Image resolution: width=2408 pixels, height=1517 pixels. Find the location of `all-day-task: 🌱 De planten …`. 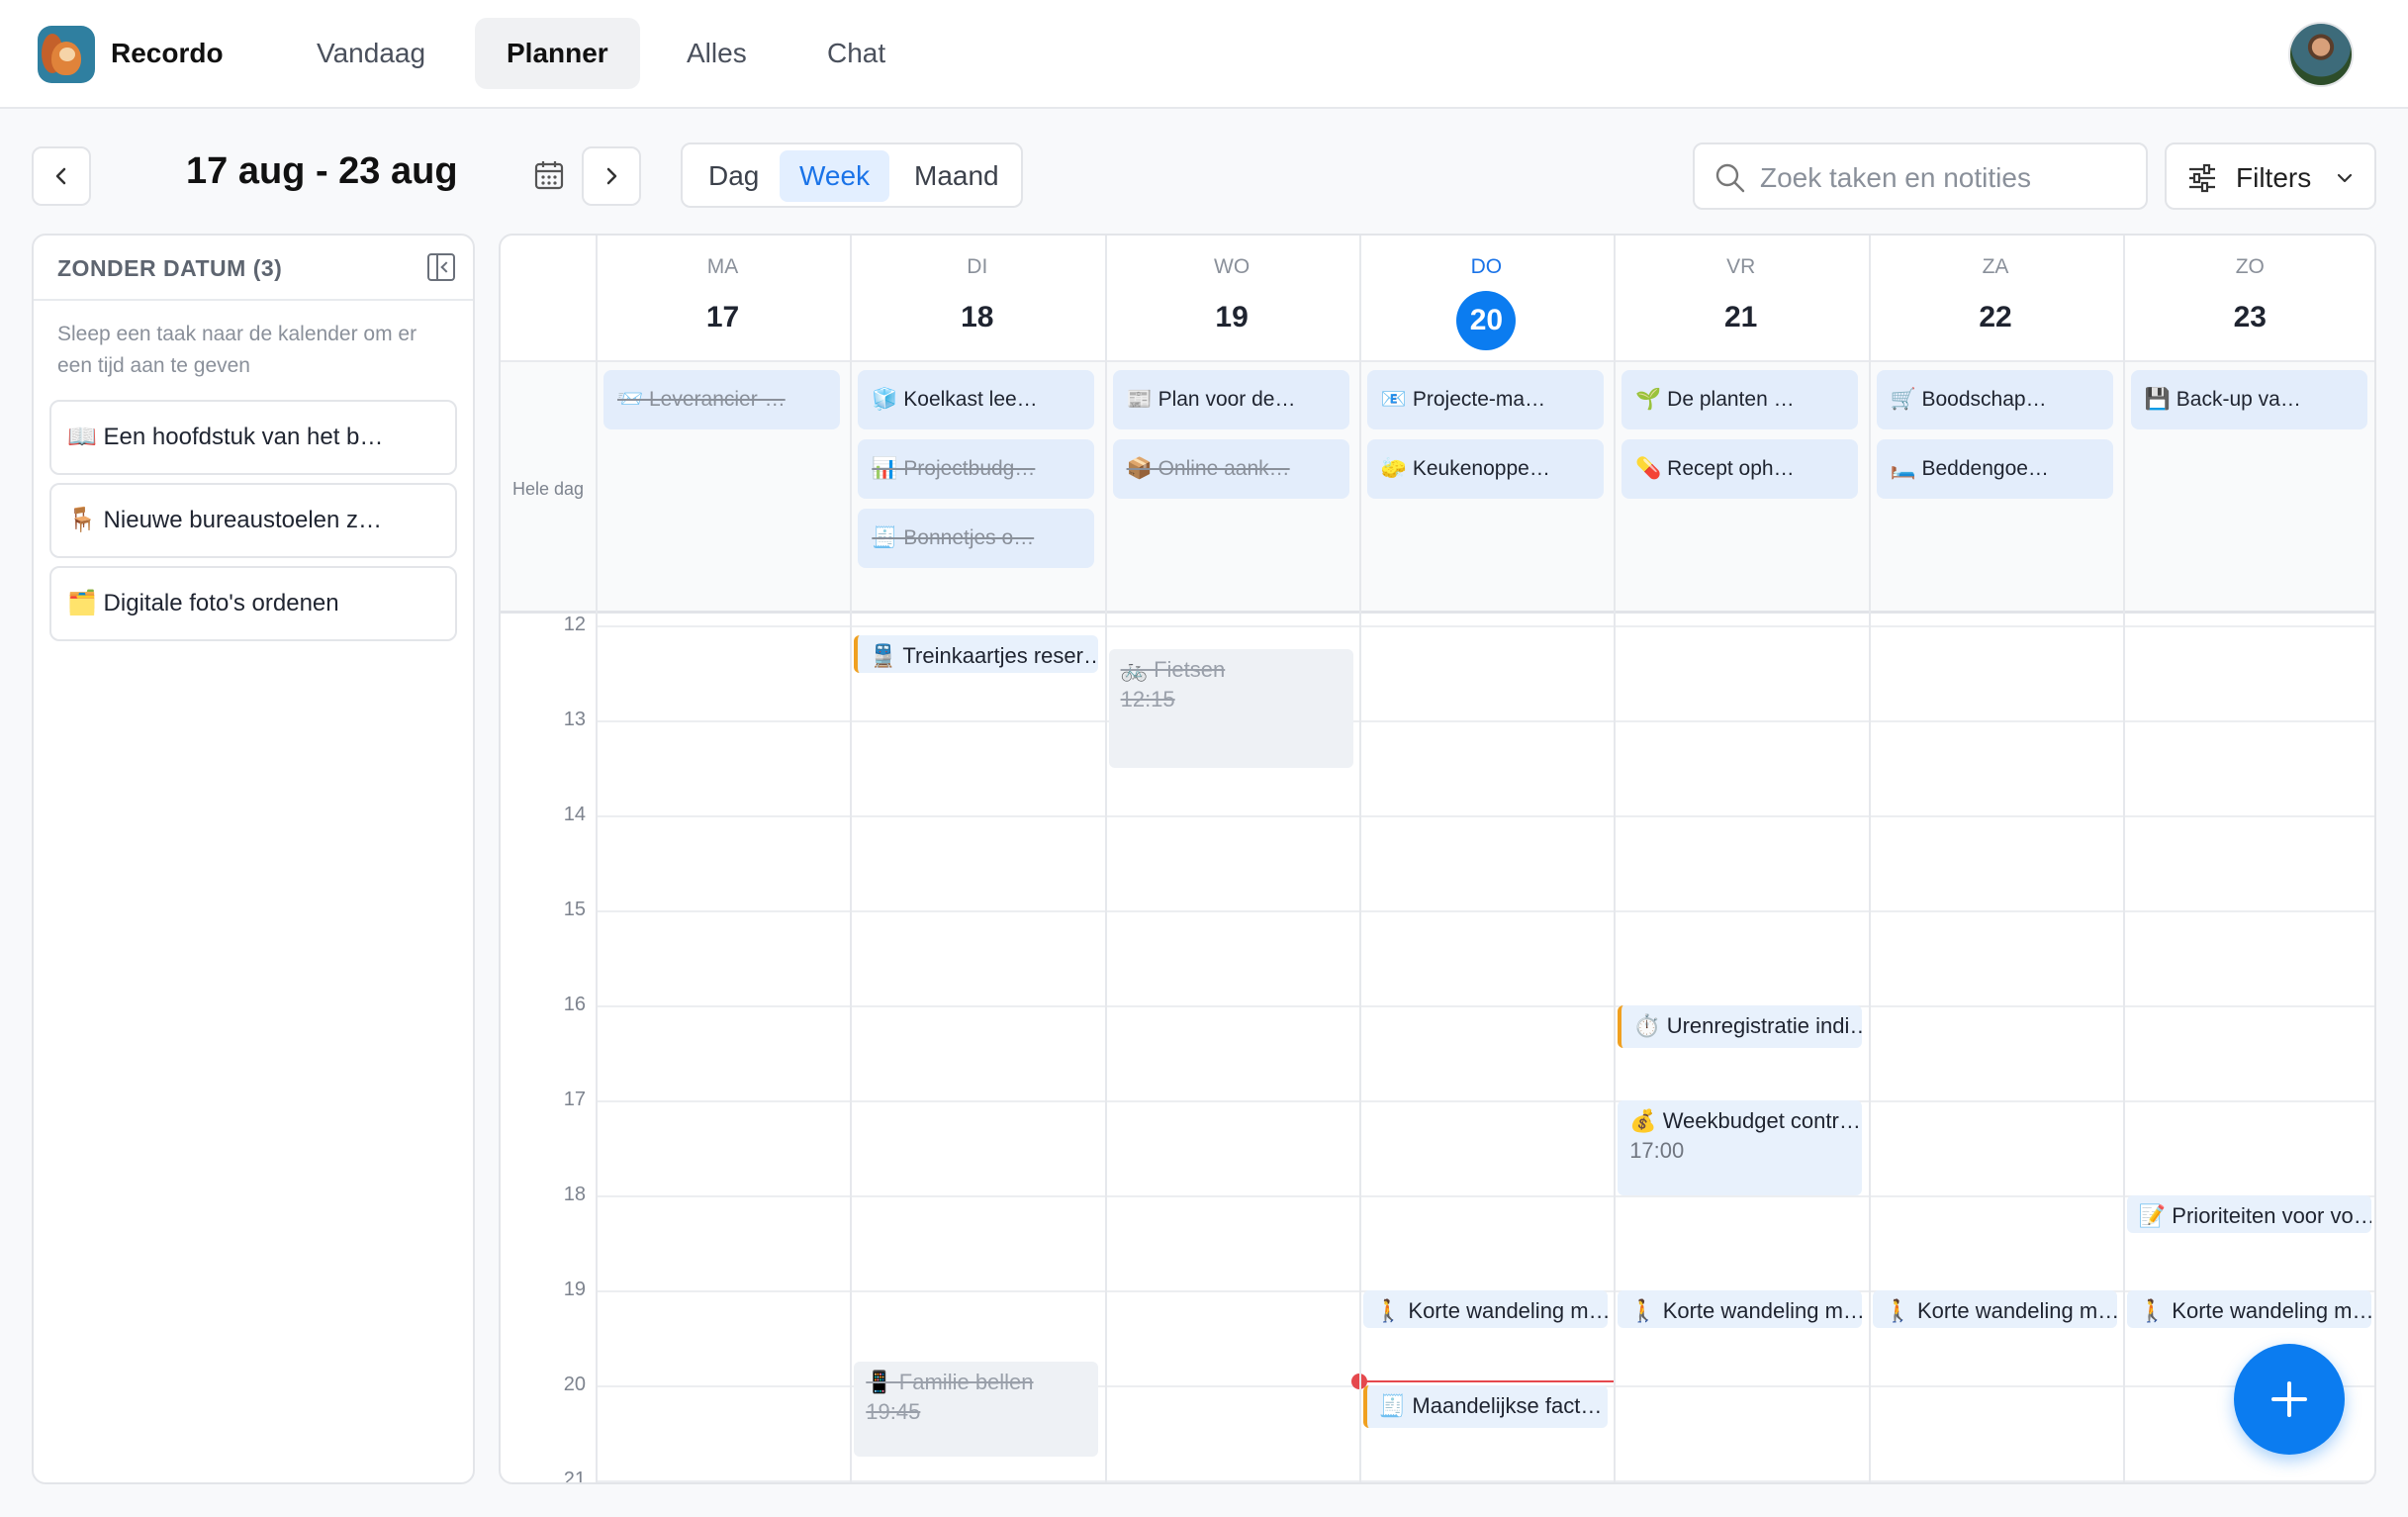

all-day-task: 🌱 De planten … is located at coordinates (1740, 399).